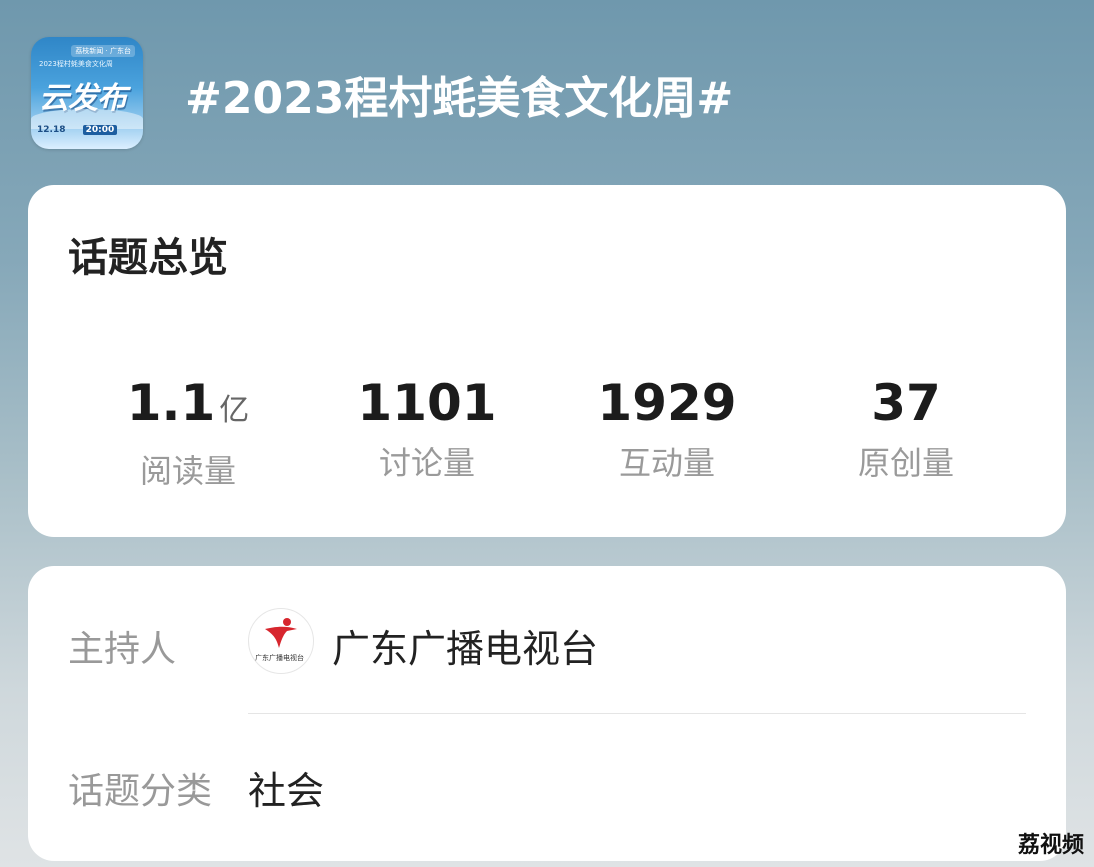  I want to click on stat-interactions: 1929 互动量, so click(667, 429).